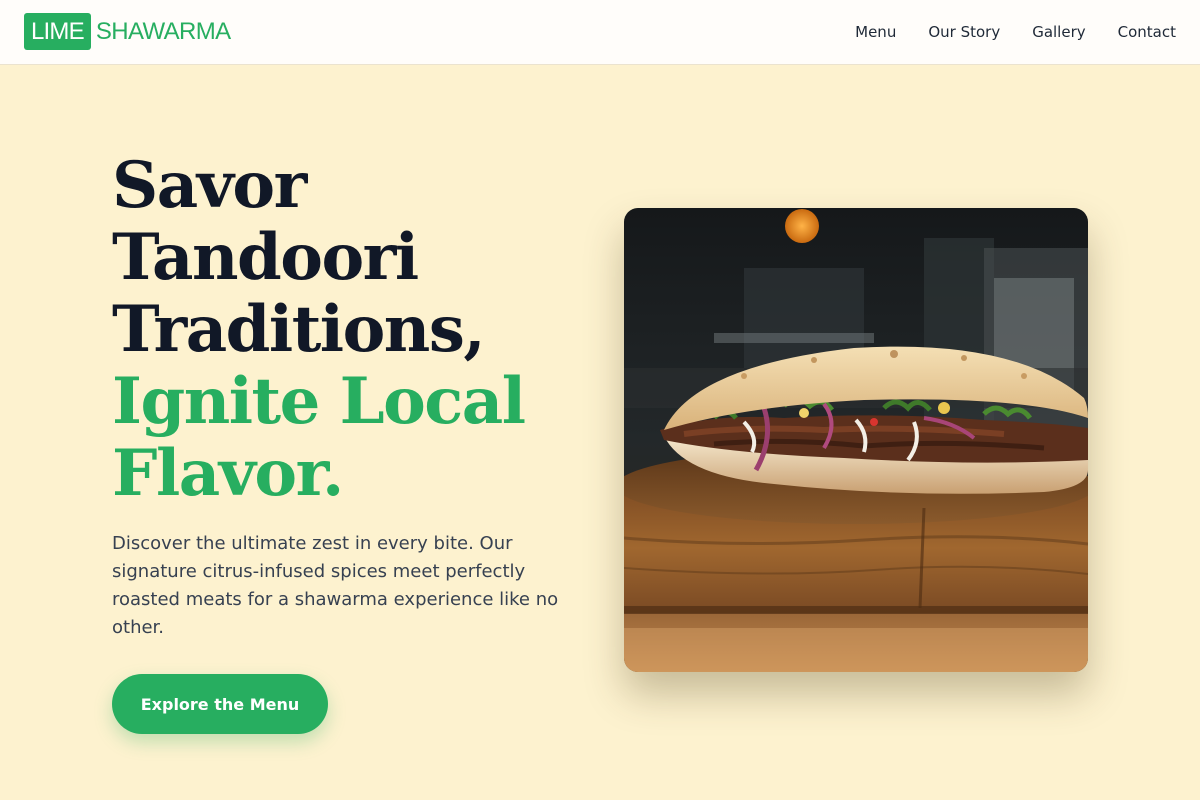 The height and width of the screenshot is (800, 1200). What do you see at coordinates (220, 704) in the screenshot?
I see `explore-menu-button: Explore the Menu` at bounding box center [220, 704].